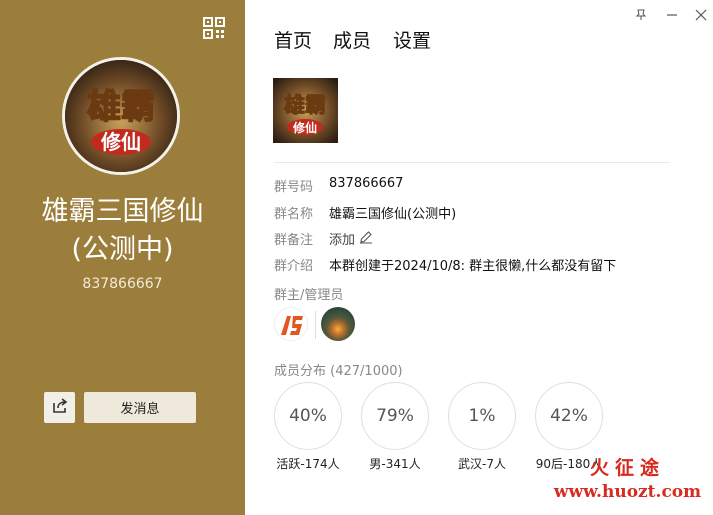 The image size is (713, 515). I want to click on stat-male-caption: 男-341人, so click(395, 464).